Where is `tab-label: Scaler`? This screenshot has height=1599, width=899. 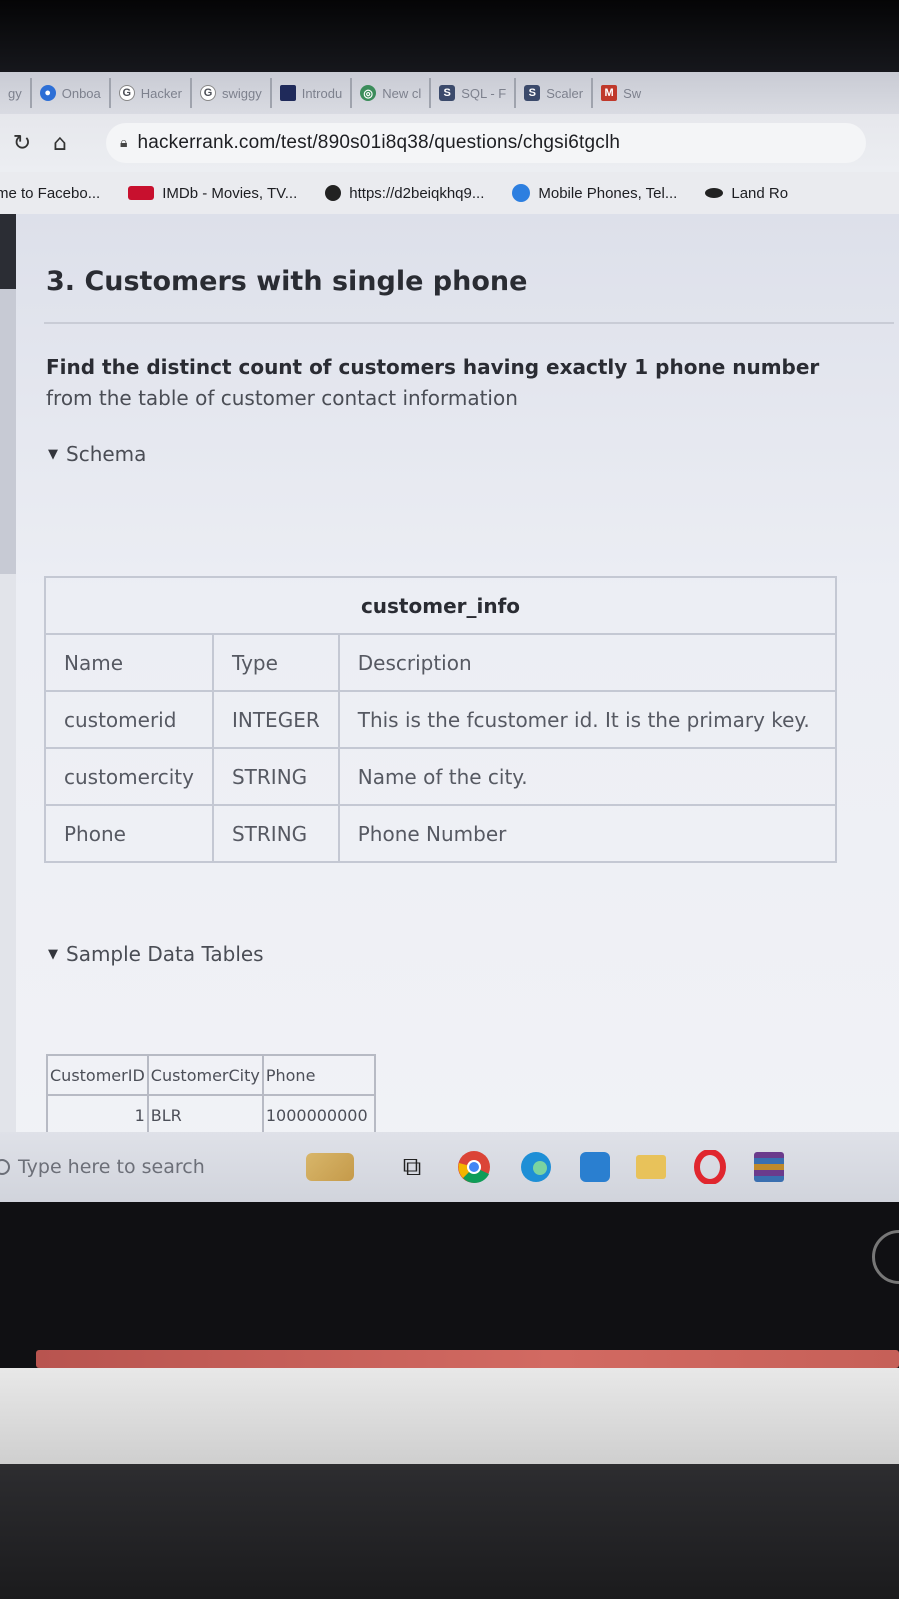
tab-label: Scaler is located at coordinates (565, 93).